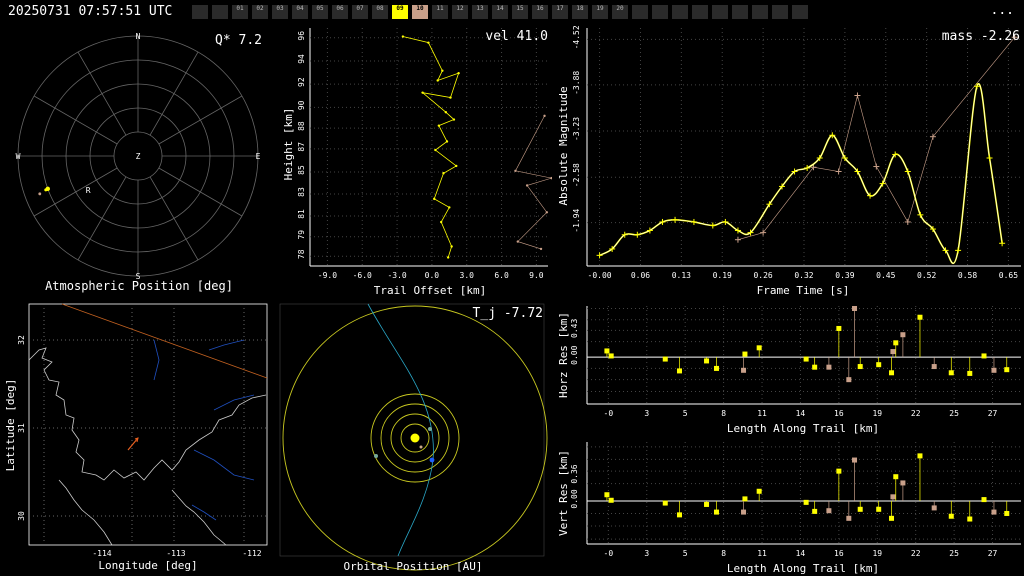  Describe the element at coordinates (240, 12) in the screenshot. I see `camera-tab: 01` at that location.